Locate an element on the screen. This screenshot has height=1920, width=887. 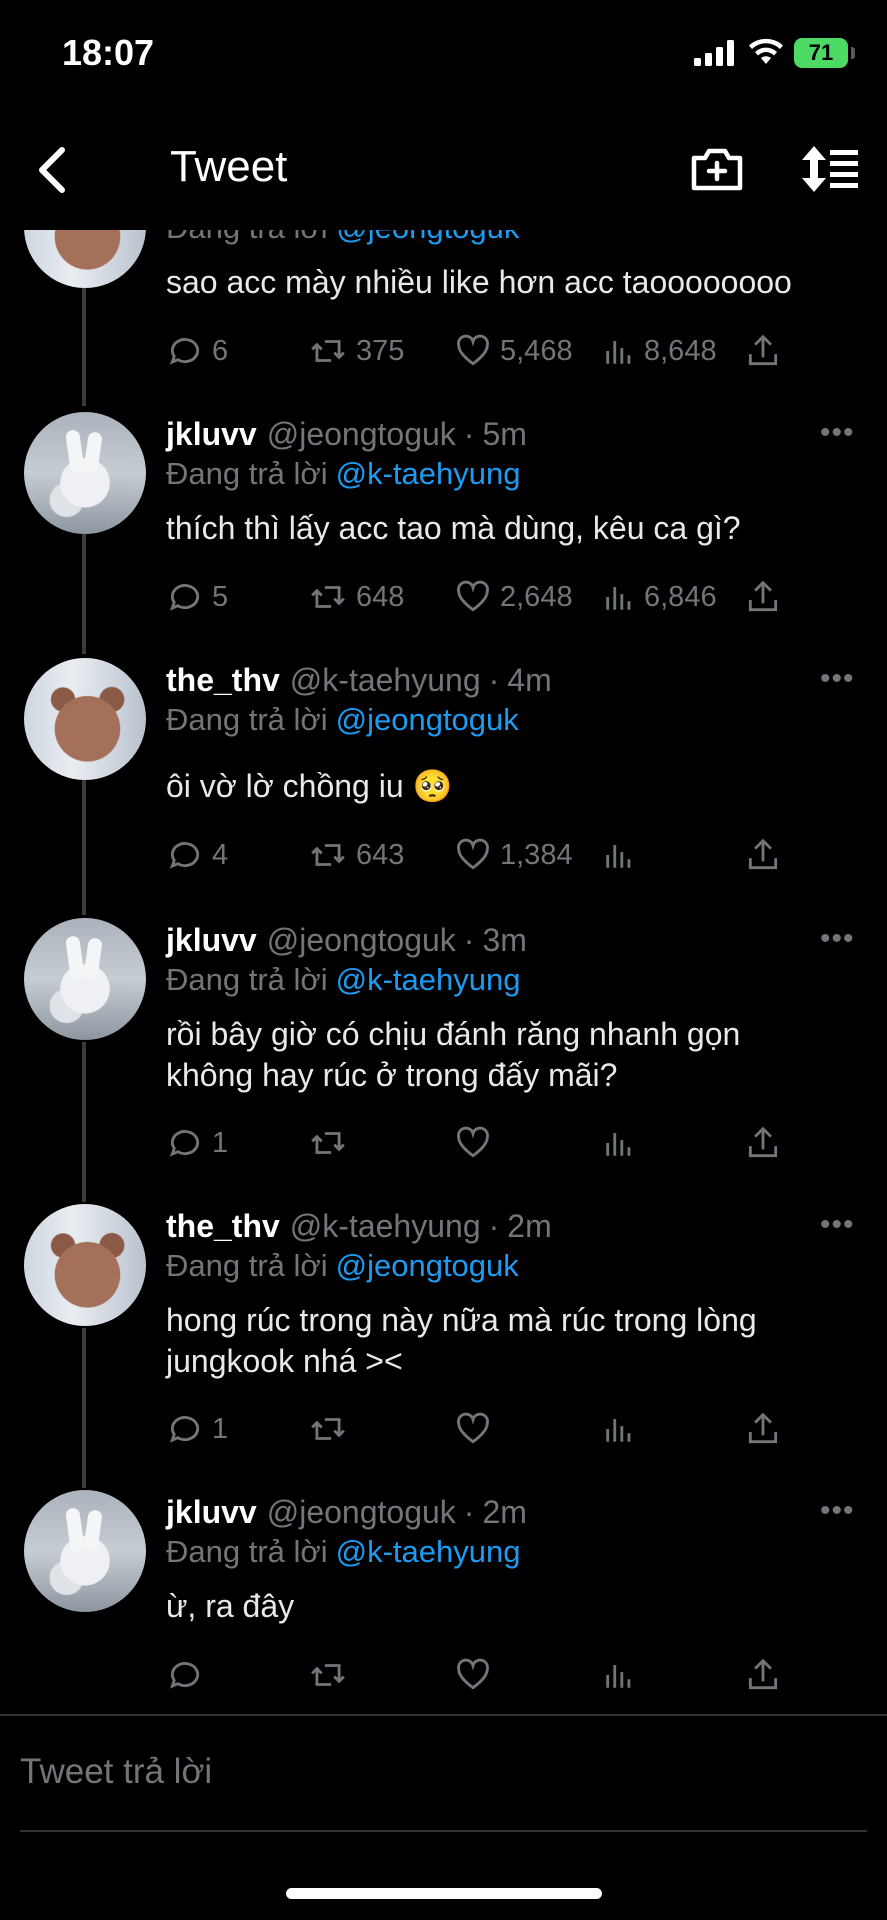
tweet-time: 2m is located at coordinates (529, 1226).